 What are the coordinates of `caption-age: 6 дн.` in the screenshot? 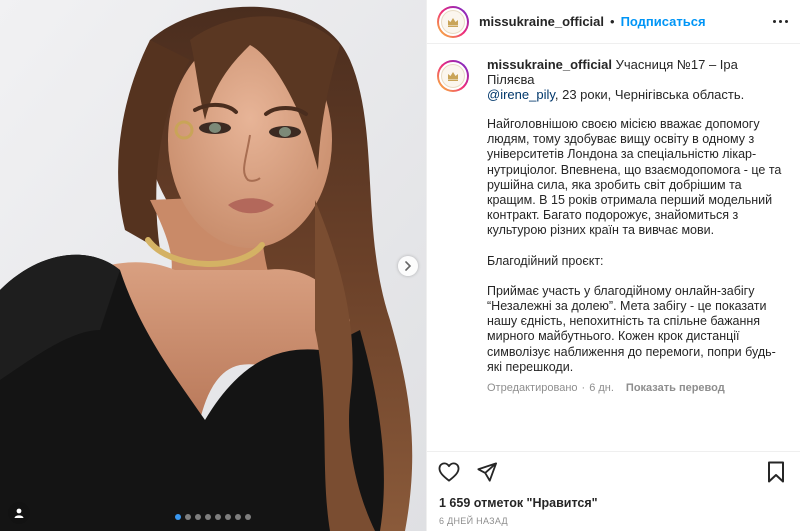 It's located at (601, 388).